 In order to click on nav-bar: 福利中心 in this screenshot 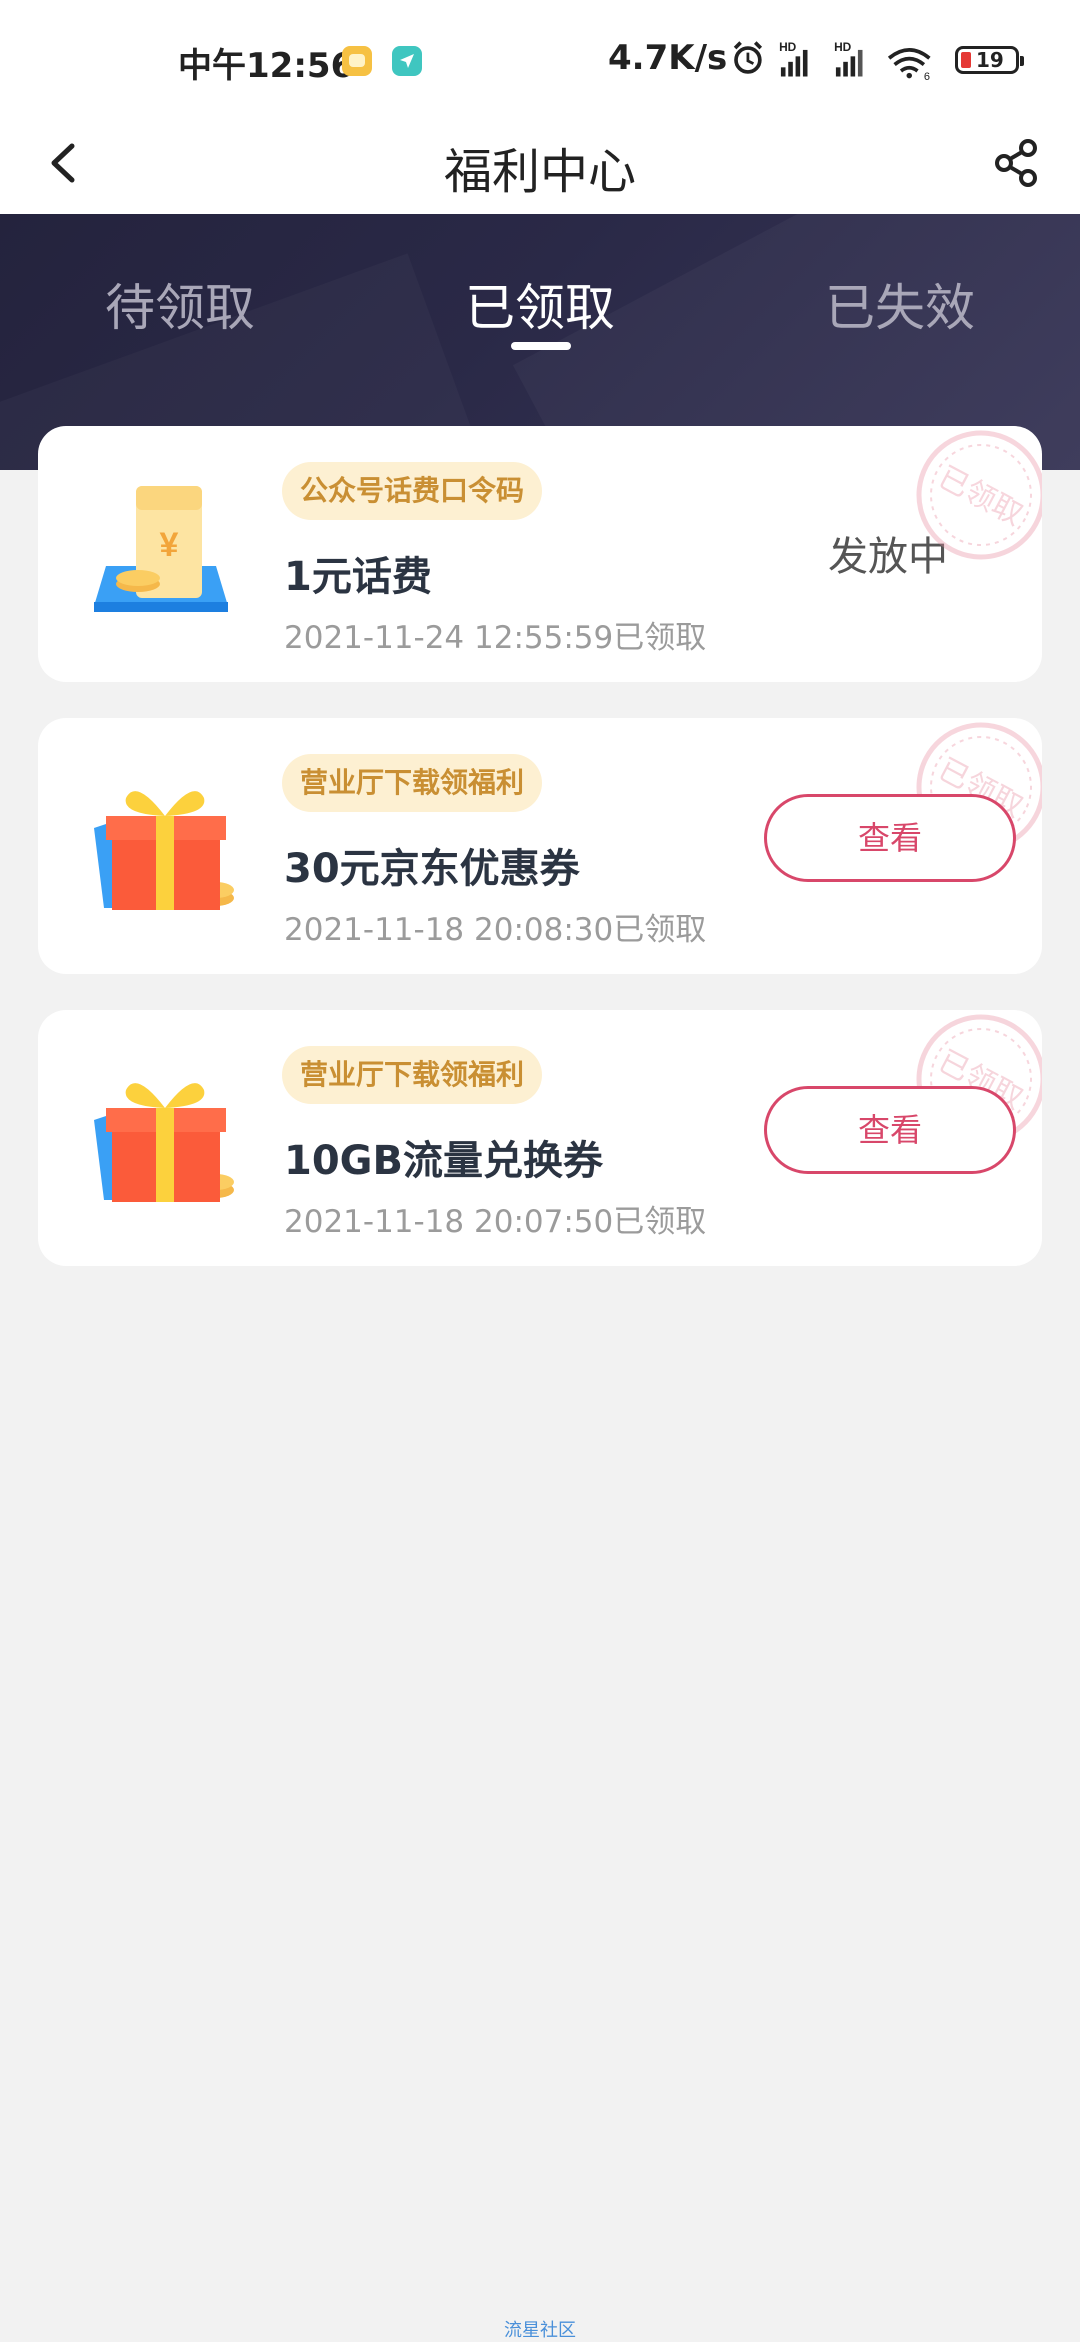, I will do `click(540, 167)`.